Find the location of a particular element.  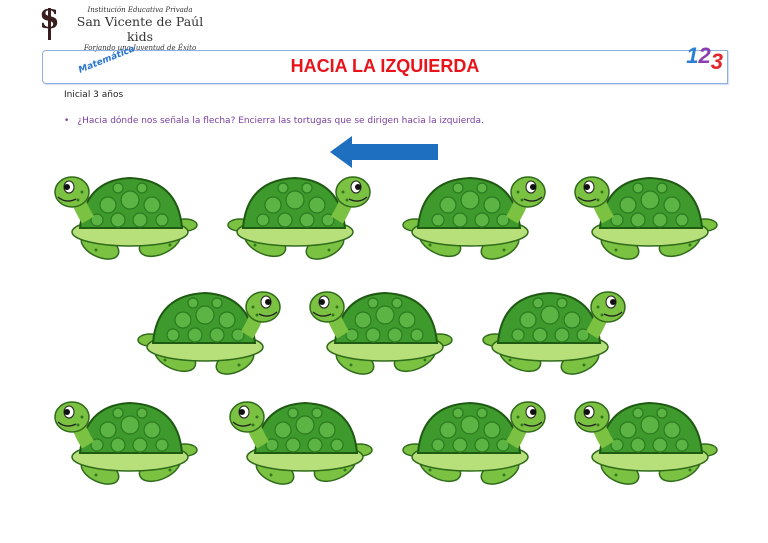

numbers-123-icon: 123 is located at coordinates (704, 58).